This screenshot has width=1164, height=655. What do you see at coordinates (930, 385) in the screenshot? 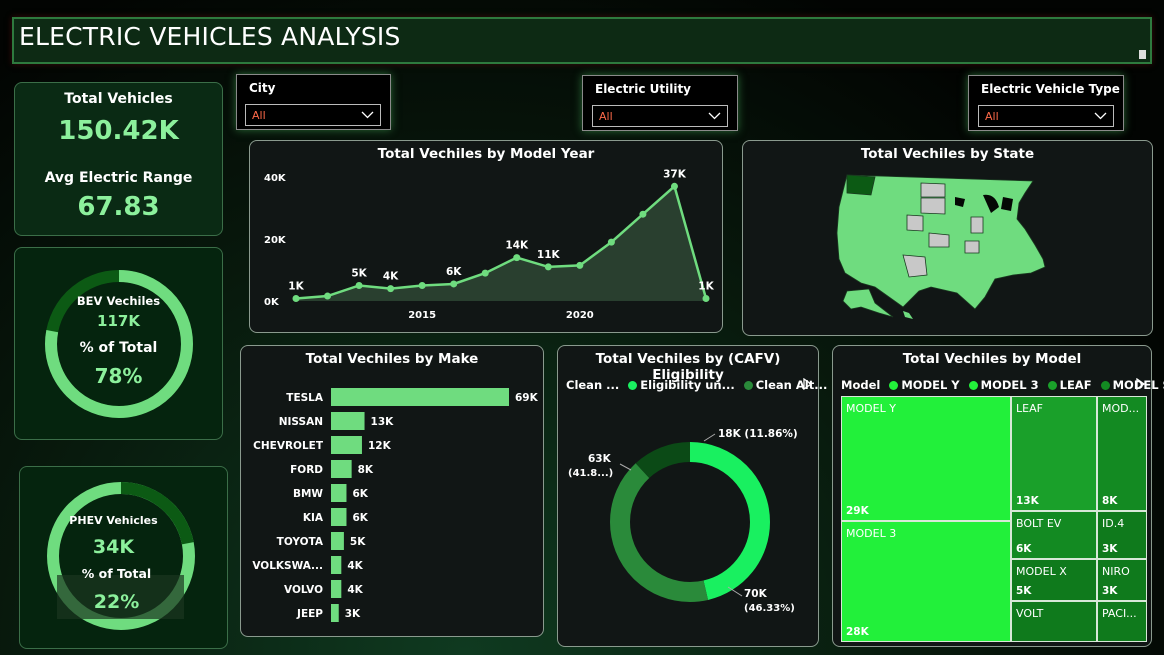
I see `model-legend-item-1: MODEL Y` at bounding box center [930, 385].